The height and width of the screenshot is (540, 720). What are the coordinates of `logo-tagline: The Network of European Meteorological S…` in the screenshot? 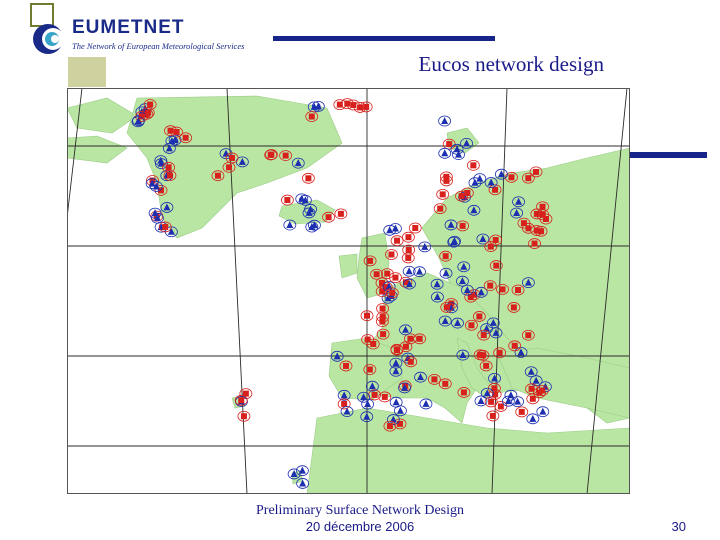 It's located at (158, 46).